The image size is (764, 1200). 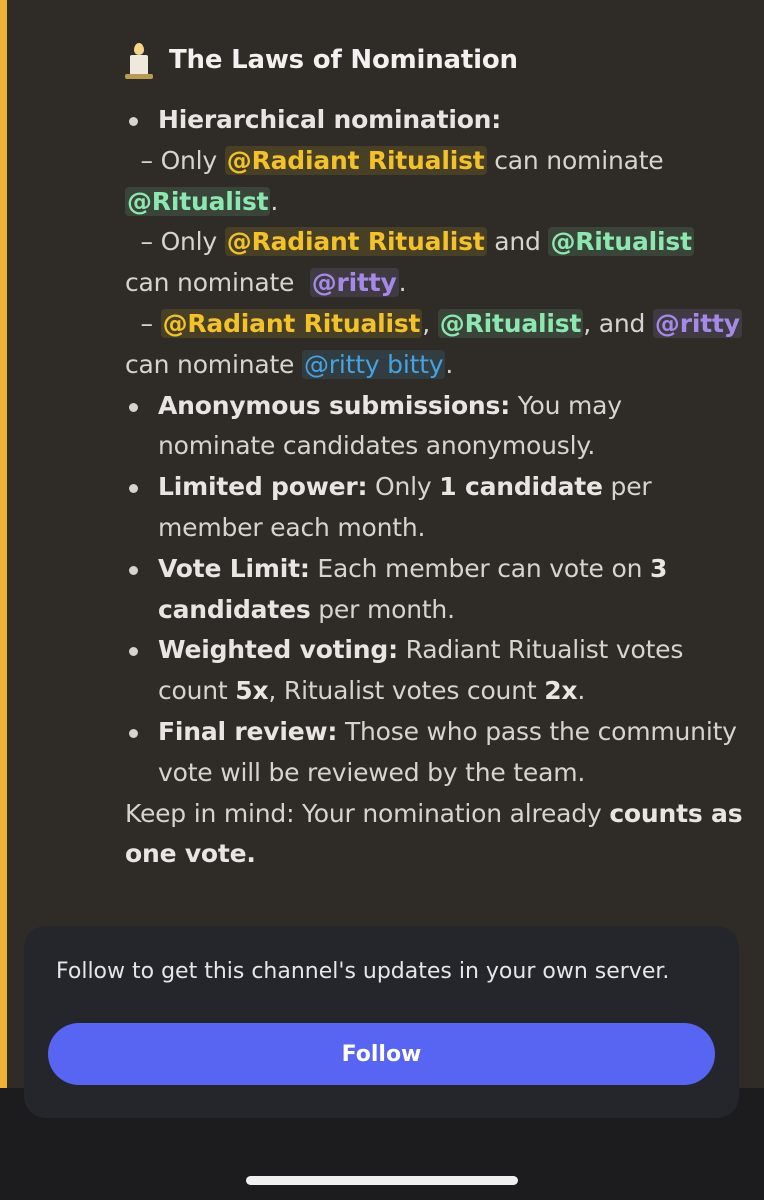 What do you see at coordinates (374, 364) in the screenshot?
I see `mention-ritty-bitty: @ritty bitty` at bounding box center [374, 364].